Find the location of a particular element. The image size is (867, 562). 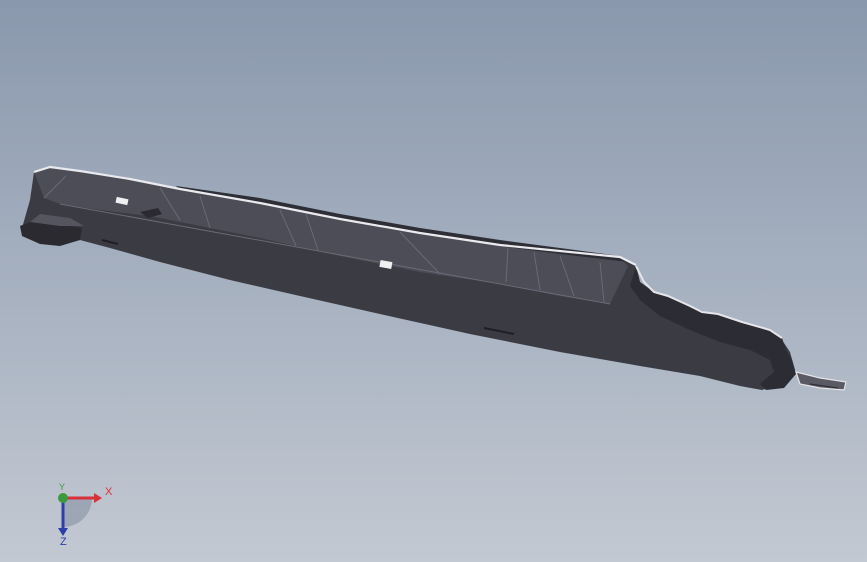

z-axis-label: Z is located at coordinates (63, 542).